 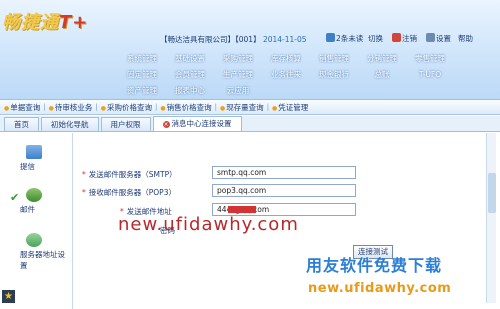 I want to click on menu-item: 生产管理, so click(x=238, y=75).